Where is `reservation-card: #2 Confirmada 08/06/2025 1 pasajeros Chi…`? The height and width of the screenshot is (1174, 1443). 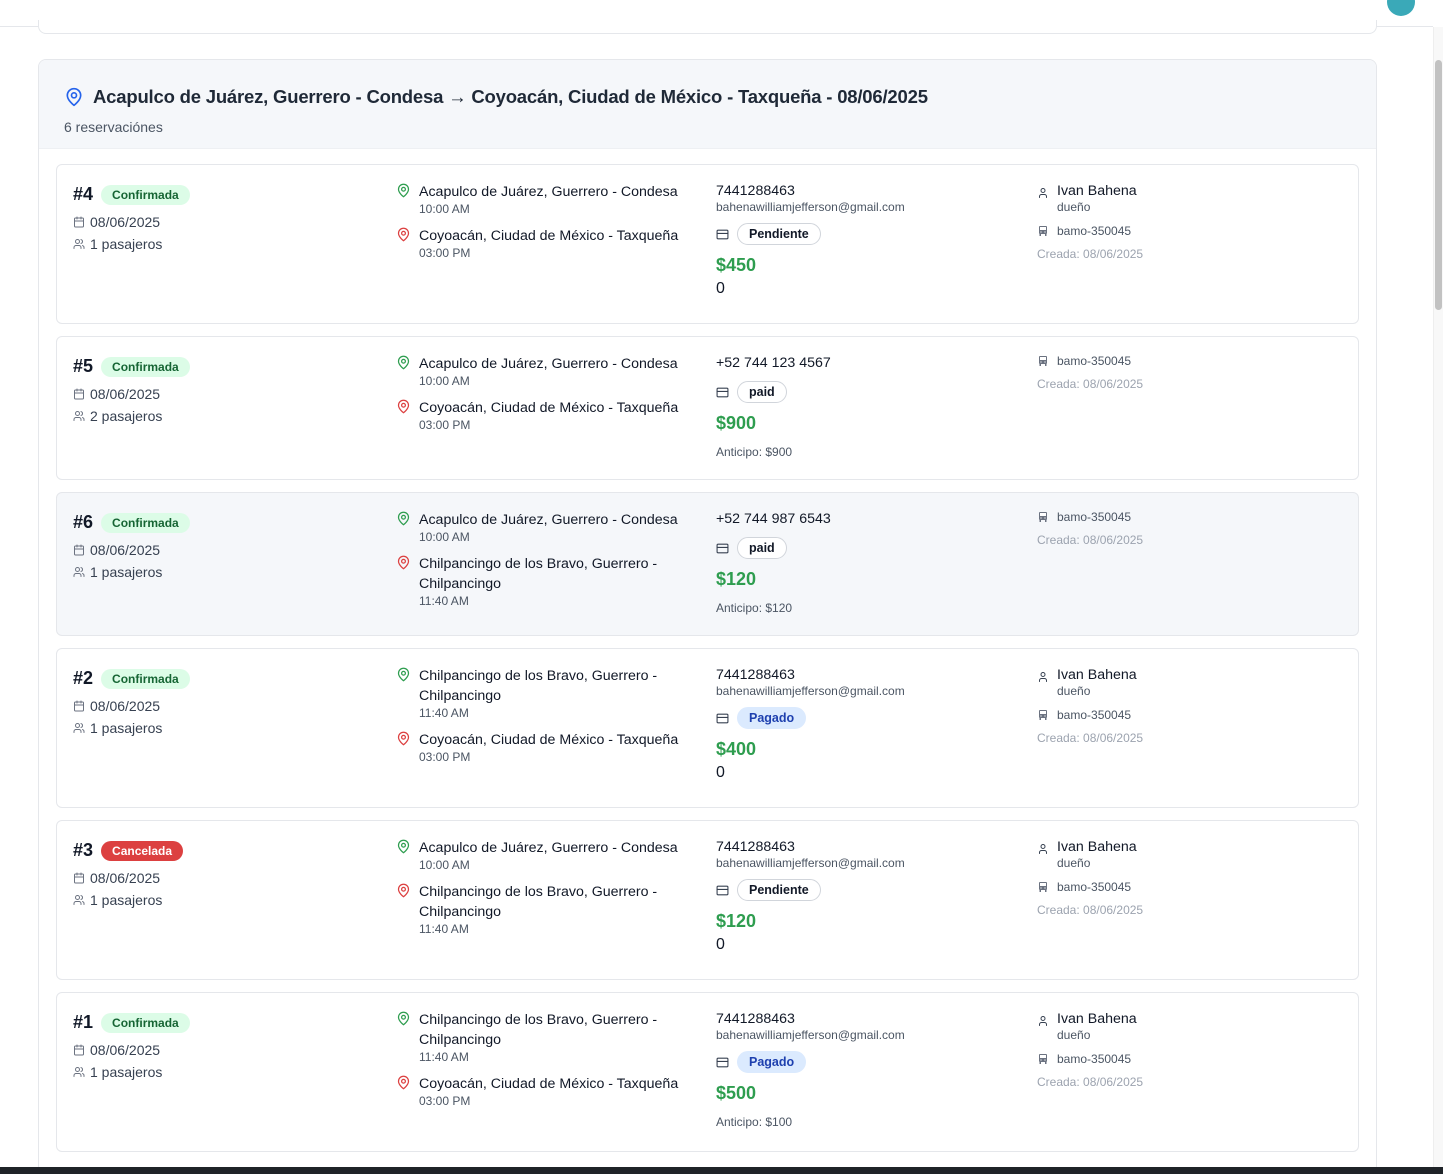 reservation-card: #2 Confirmada 08/06/2025 1 pasajeros Chi… is located at coordinates (707, 728).